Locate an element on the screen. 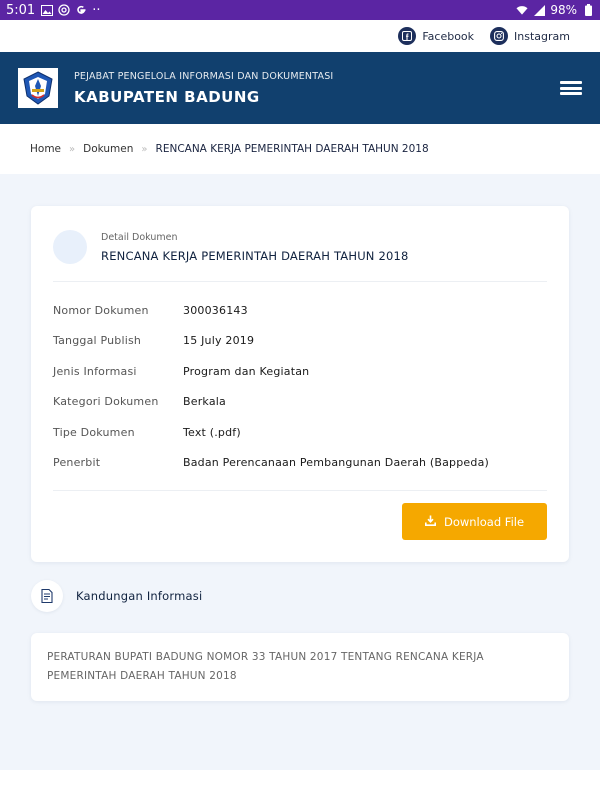 This screenshot has width=600, height=800. detail-value: Program dan Kegiatan is located at coordinates (246, 371).